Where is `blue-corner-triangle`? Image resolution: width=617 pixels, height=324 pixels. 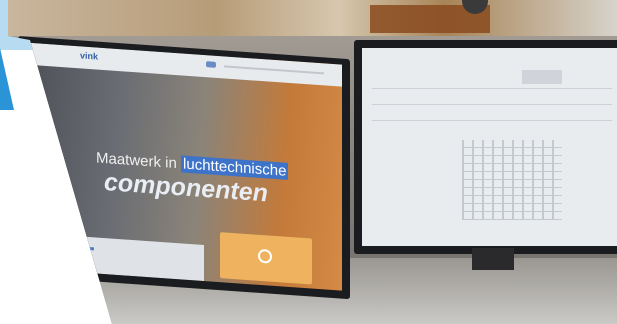
blue-corner-triangle is located at coordinates (7, 79).